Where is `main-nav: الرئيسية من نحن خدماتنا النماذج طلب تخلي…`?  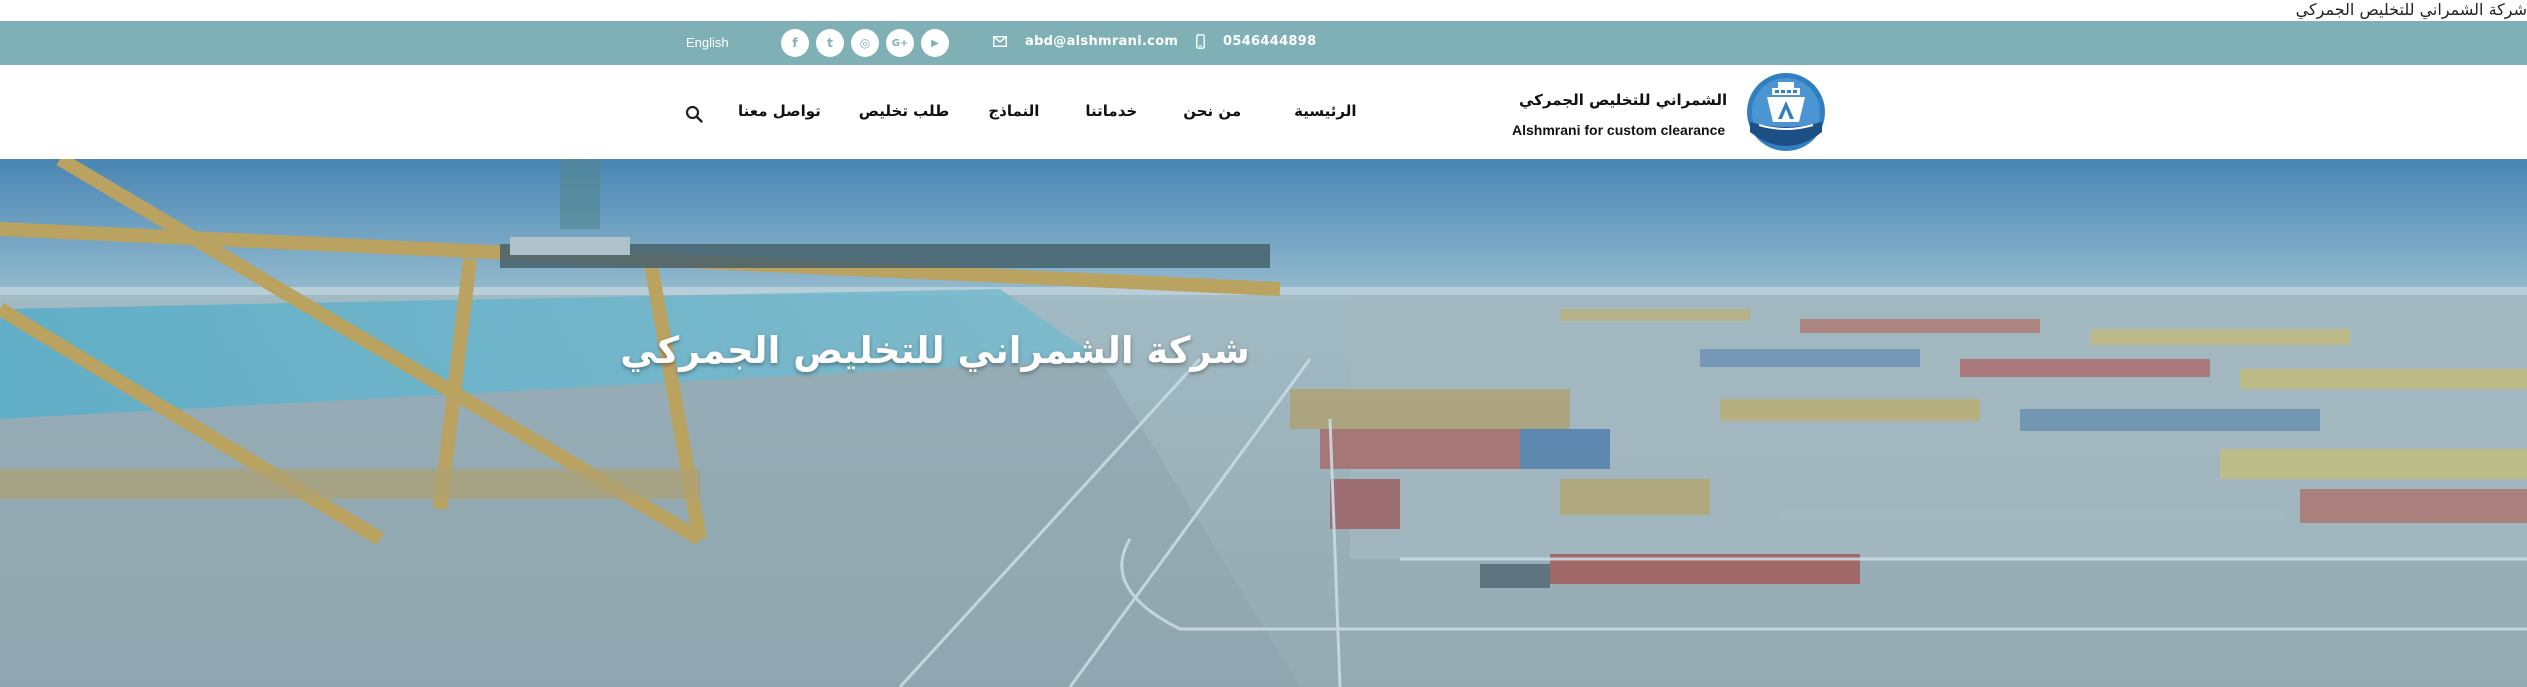 main-nav: الرئيسية من نحن خدماتنا النماذج طلب تخلي… is located at coordinates (1047, 111).